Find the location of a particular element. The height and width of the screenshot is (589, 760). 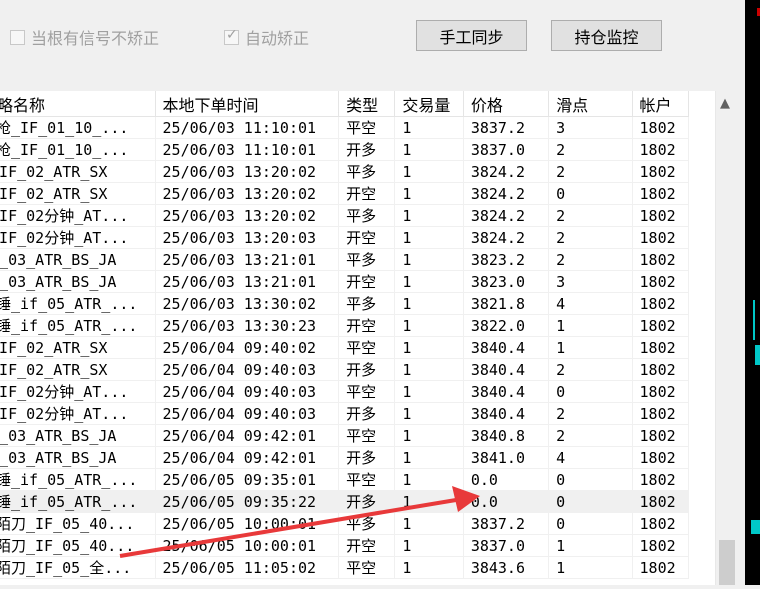

col-strategy-name-header: 策略名称 is located at coordinates (78, 104).